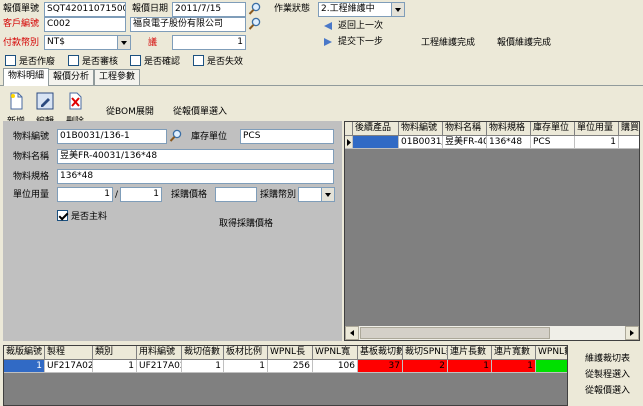  I want to click on confirm-checkbox: 是否確認, so click(155, 60).